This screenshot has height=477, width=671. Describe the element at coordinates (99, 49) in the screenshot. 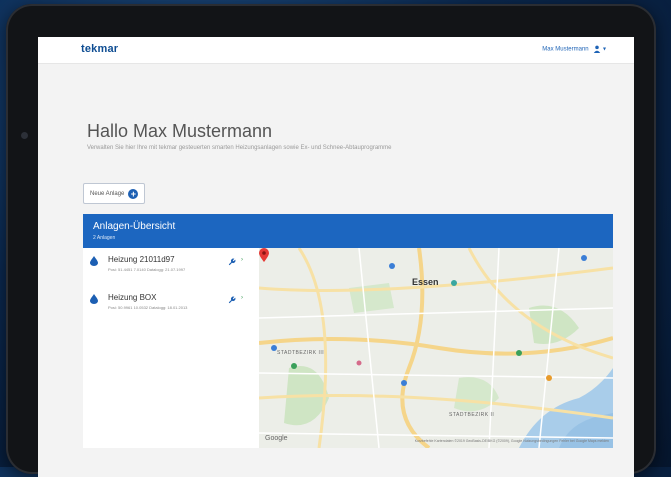

I see `logo: tekmar` at that location.